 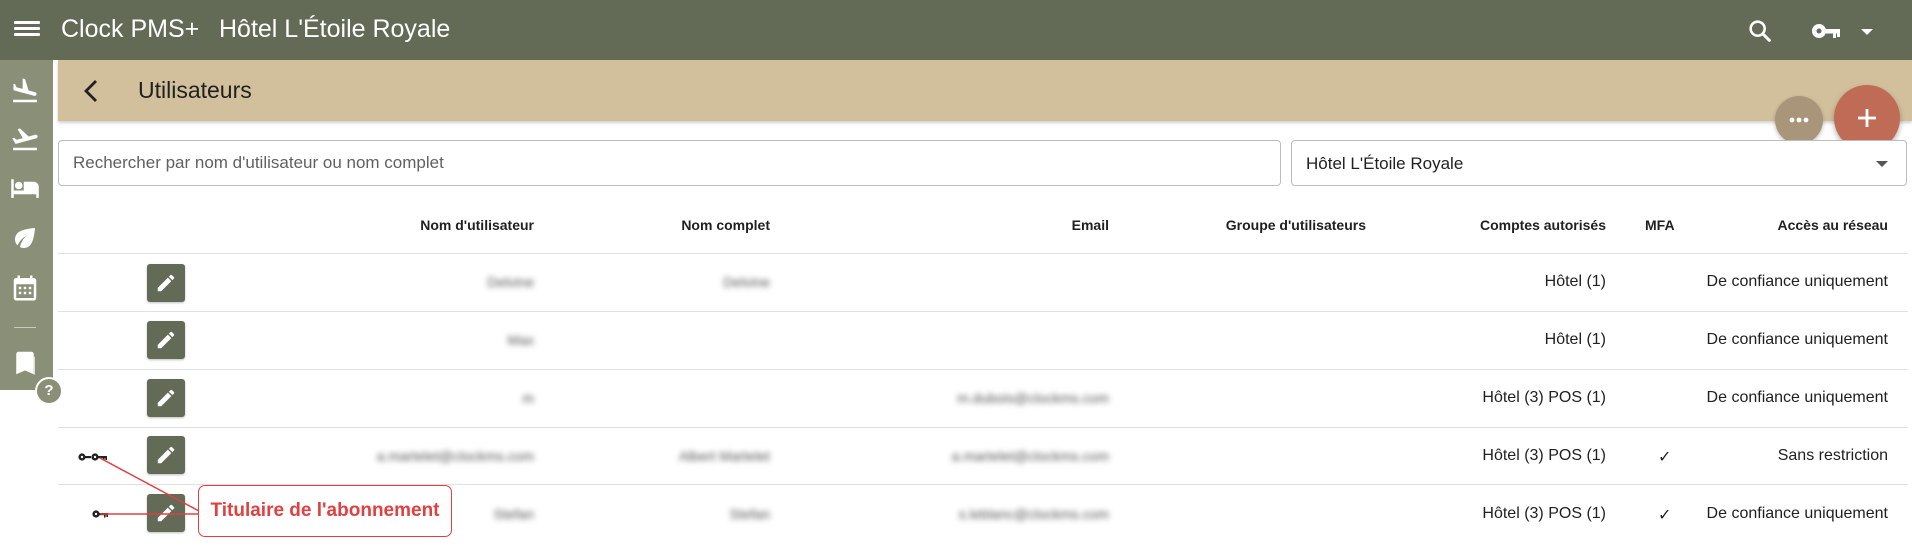 I want to click on sidebar-item-bookings, so click(x=25, y=363).